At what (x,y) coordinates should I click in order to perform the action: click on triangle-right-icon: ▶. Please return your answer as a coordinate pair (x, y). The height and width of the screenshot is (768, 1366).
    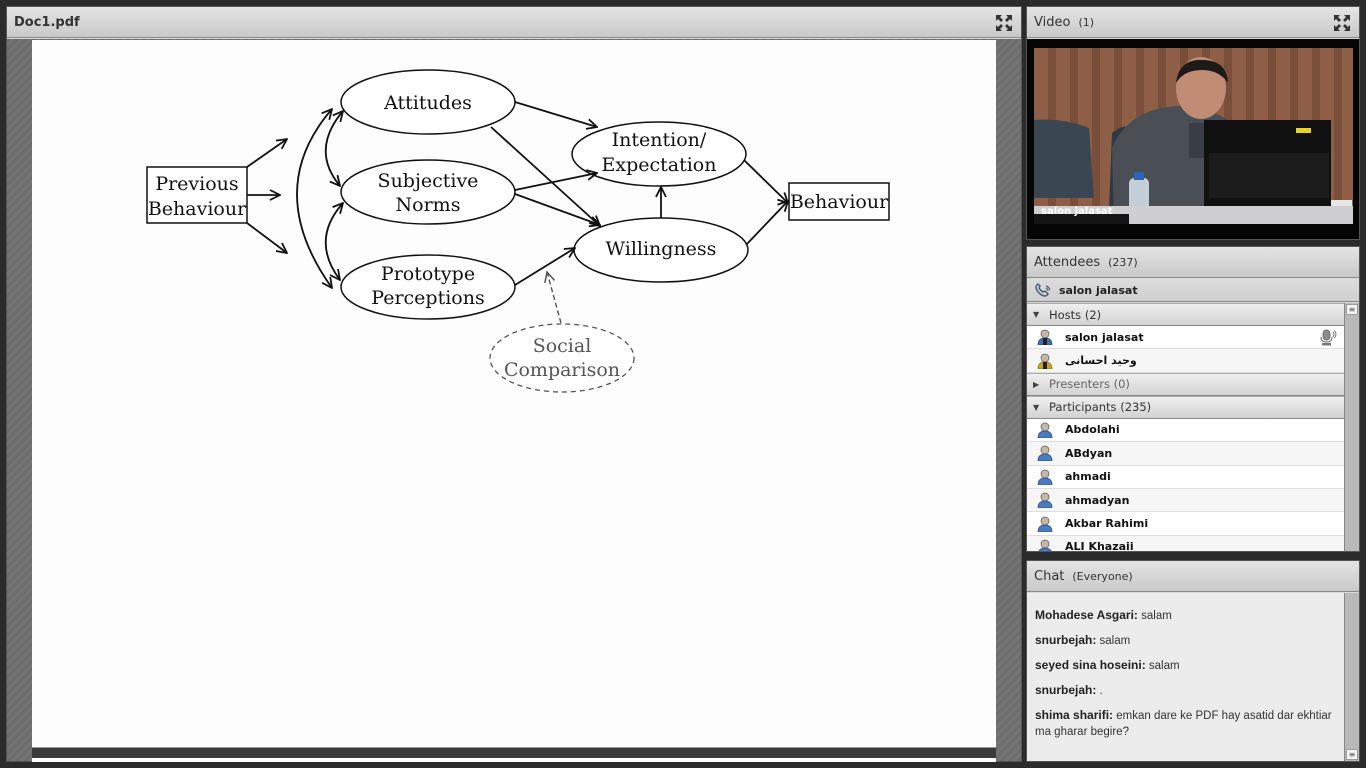
    Looking at the image, I should click on (1036, 384).